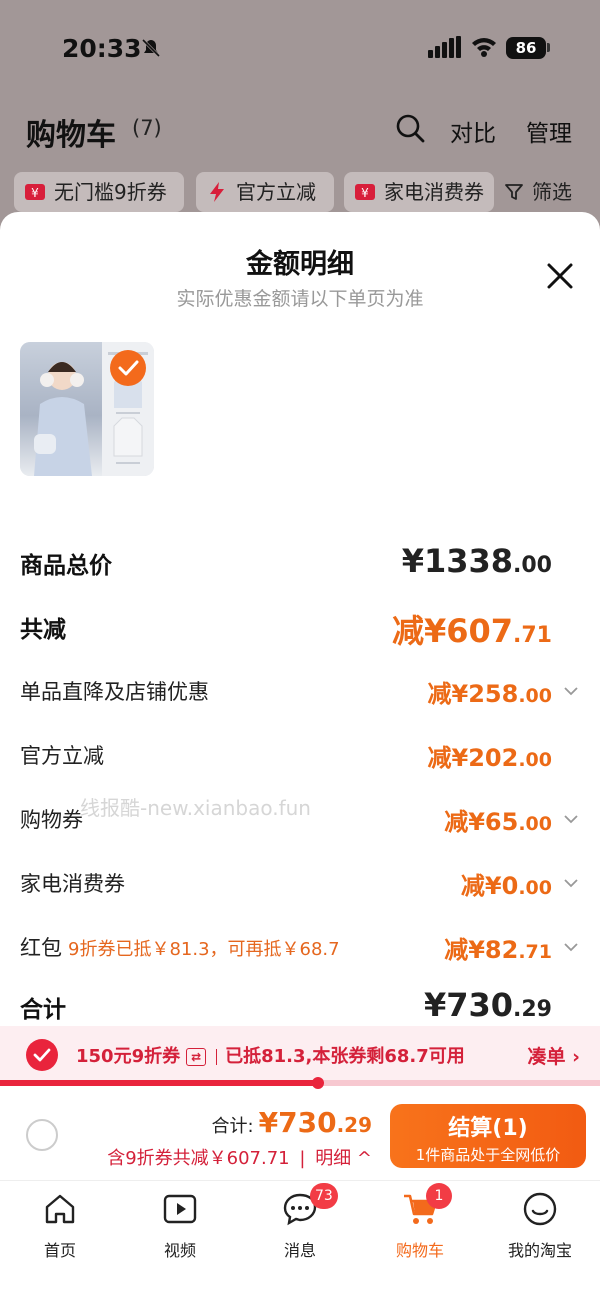 The height and width of the screenshot is (1304, 600). I want to click on filter-icon, so click(514, 192).